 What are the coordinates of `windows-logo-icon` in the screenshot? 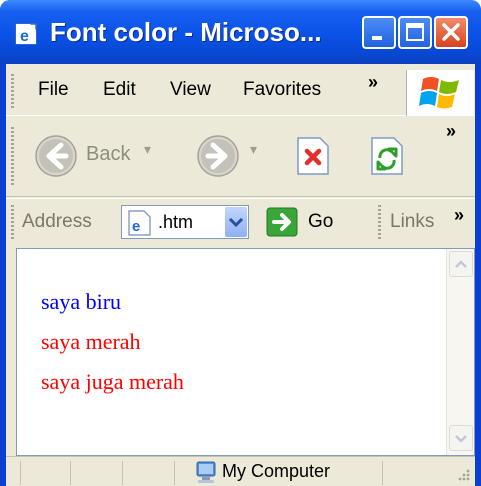 It's located at (439, 93).